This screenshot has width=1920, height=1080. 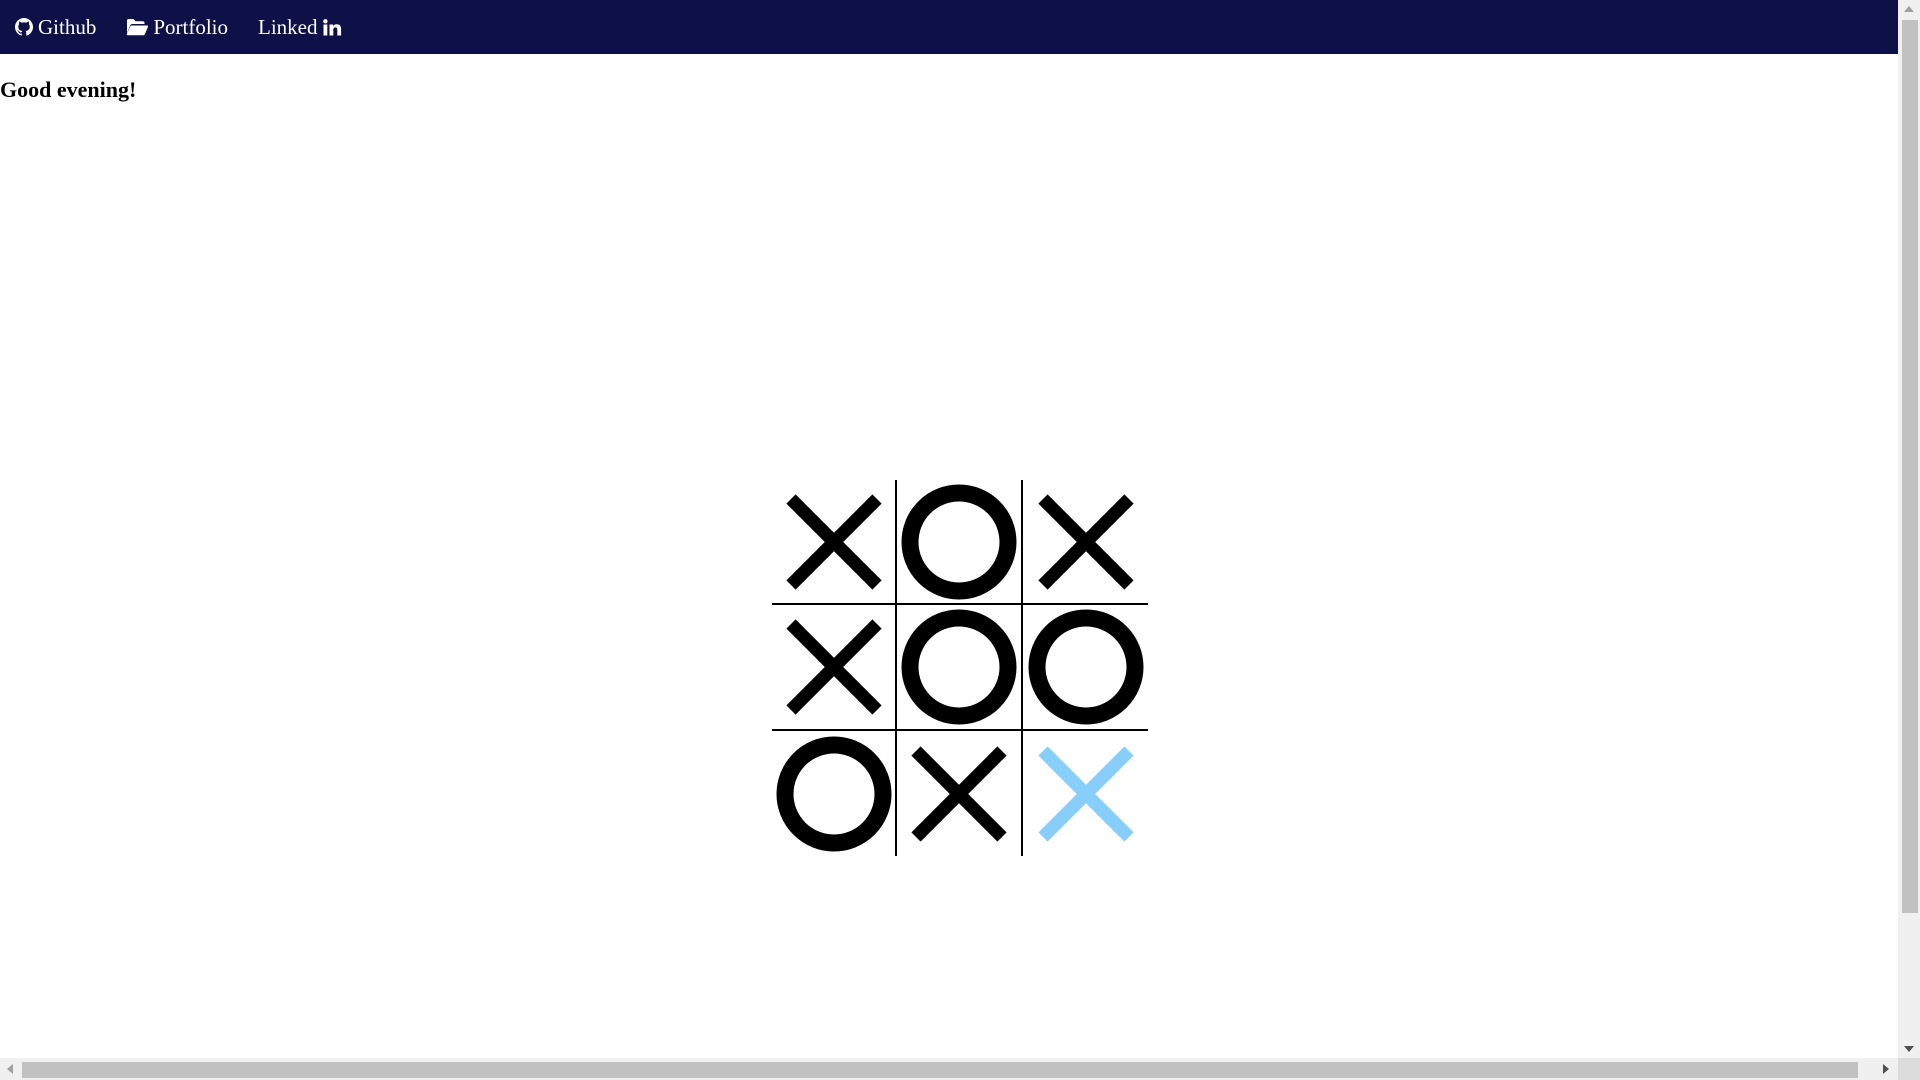 What do you see at coordinates (940, 1070) in the screenshot?
I see `horizontal-scrollbar-thumb` at bounding box center [940, 1070].